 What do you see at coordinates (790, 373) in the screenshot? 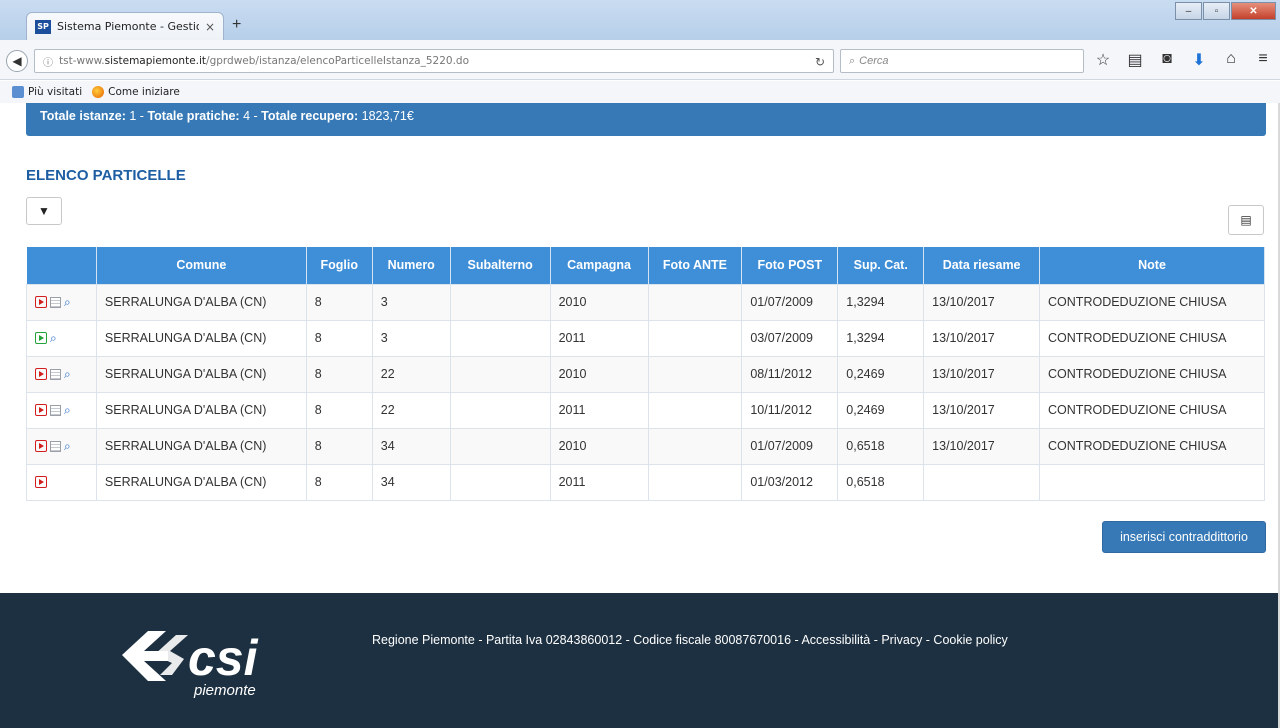
I see `table-cell: 08/11/2012` at bounding box center [790, 373].